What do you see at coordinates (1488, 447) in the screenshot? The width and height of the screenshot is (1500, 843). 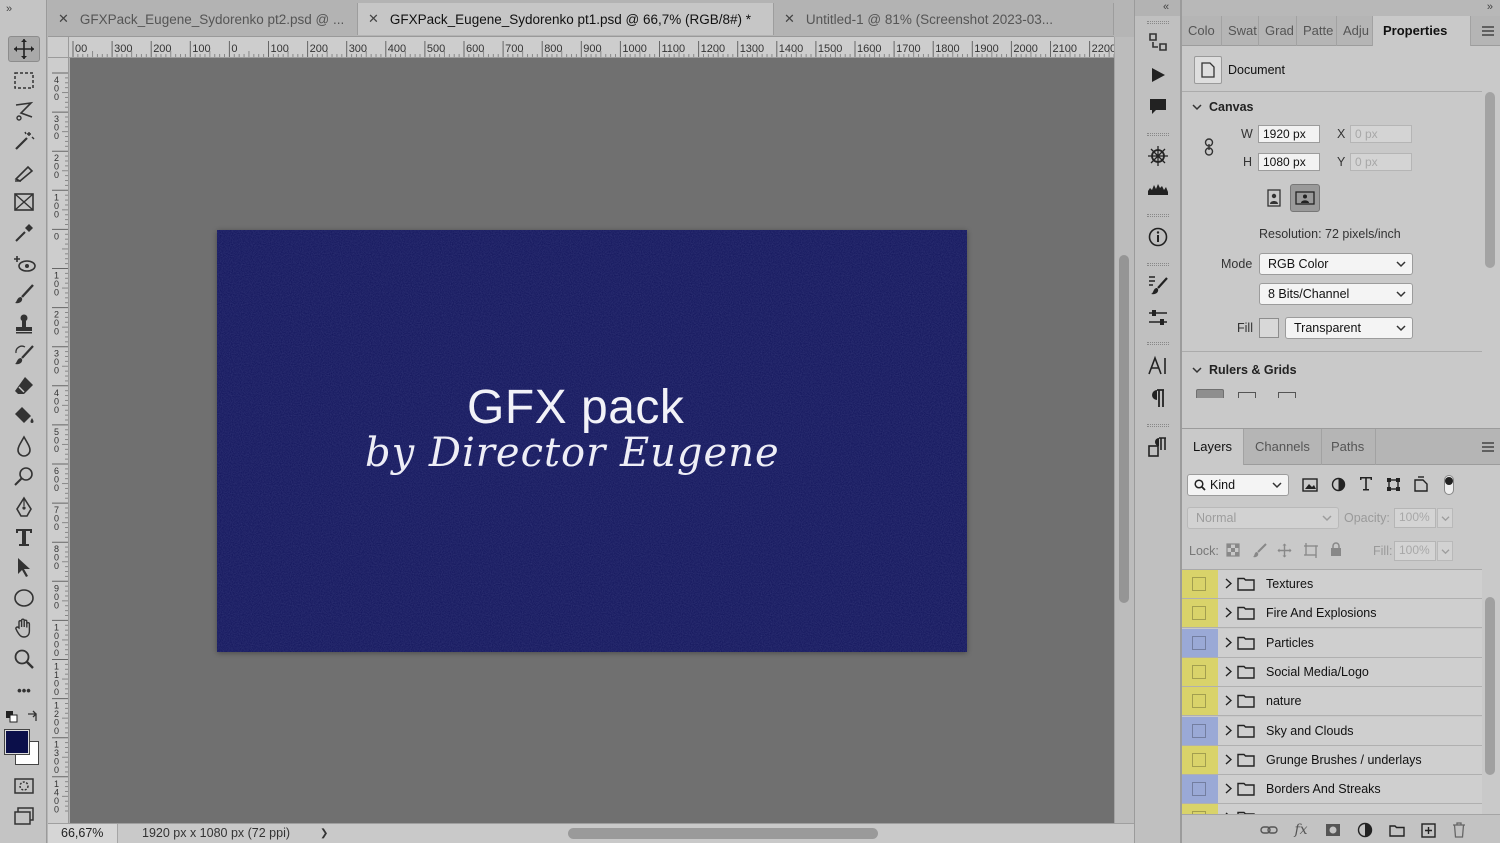 I see `panel-menu-icon` at bounding box center [1488, 447].